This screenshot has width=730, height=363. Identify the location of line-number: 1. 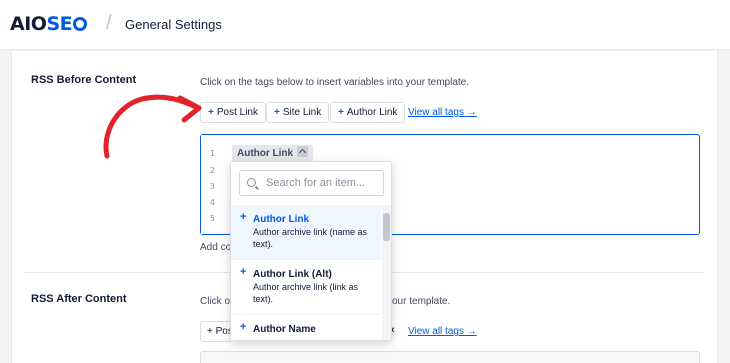
(212, 153).